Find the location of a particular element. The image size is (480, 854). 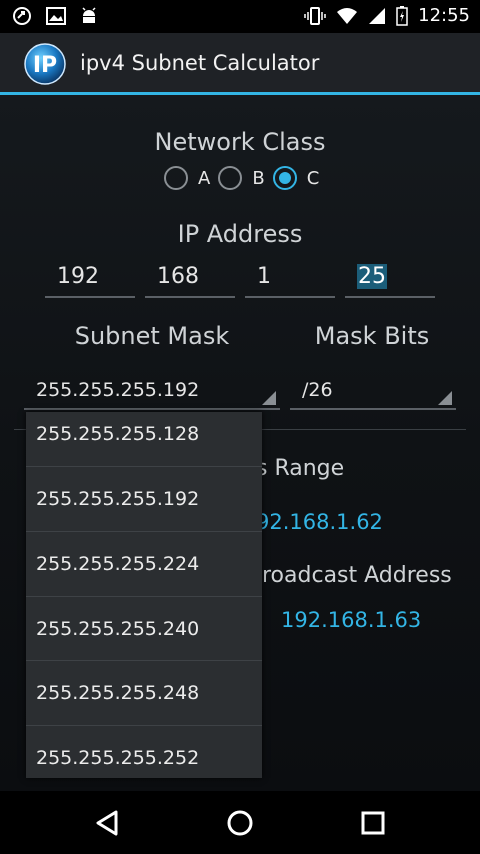

address-range-value: 92.168.1.62 is located at coordinates (319, 522).